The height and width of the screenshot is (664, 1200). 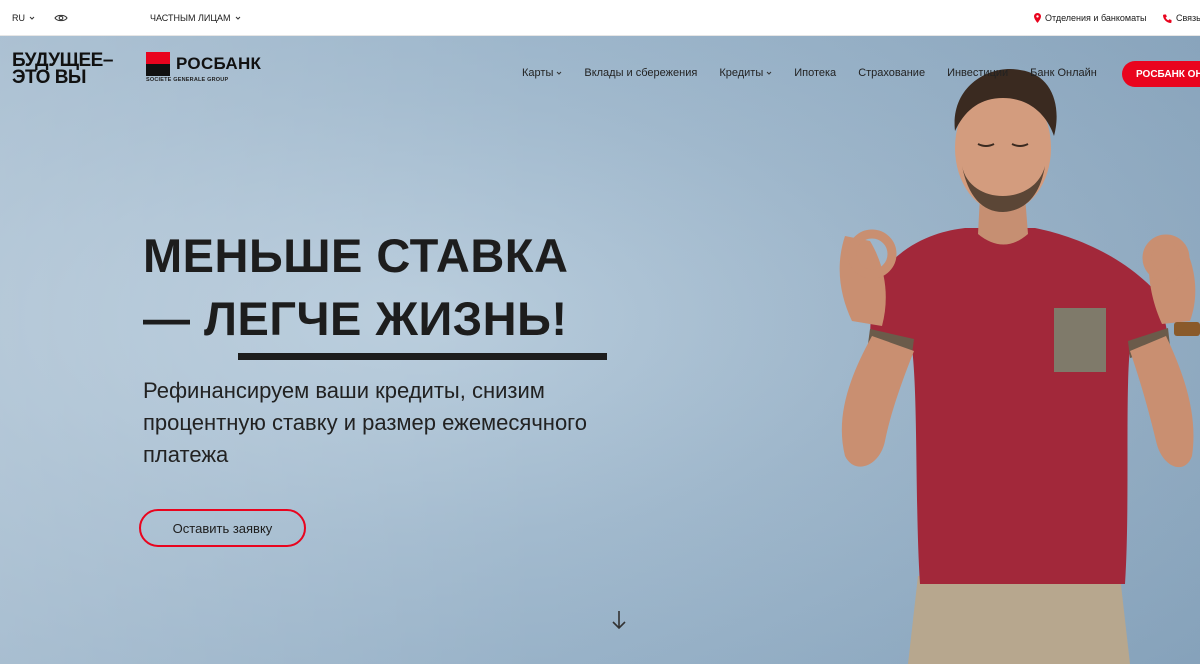 I want to click on nav-item-label: Страхование, so click(x=892, y=73).